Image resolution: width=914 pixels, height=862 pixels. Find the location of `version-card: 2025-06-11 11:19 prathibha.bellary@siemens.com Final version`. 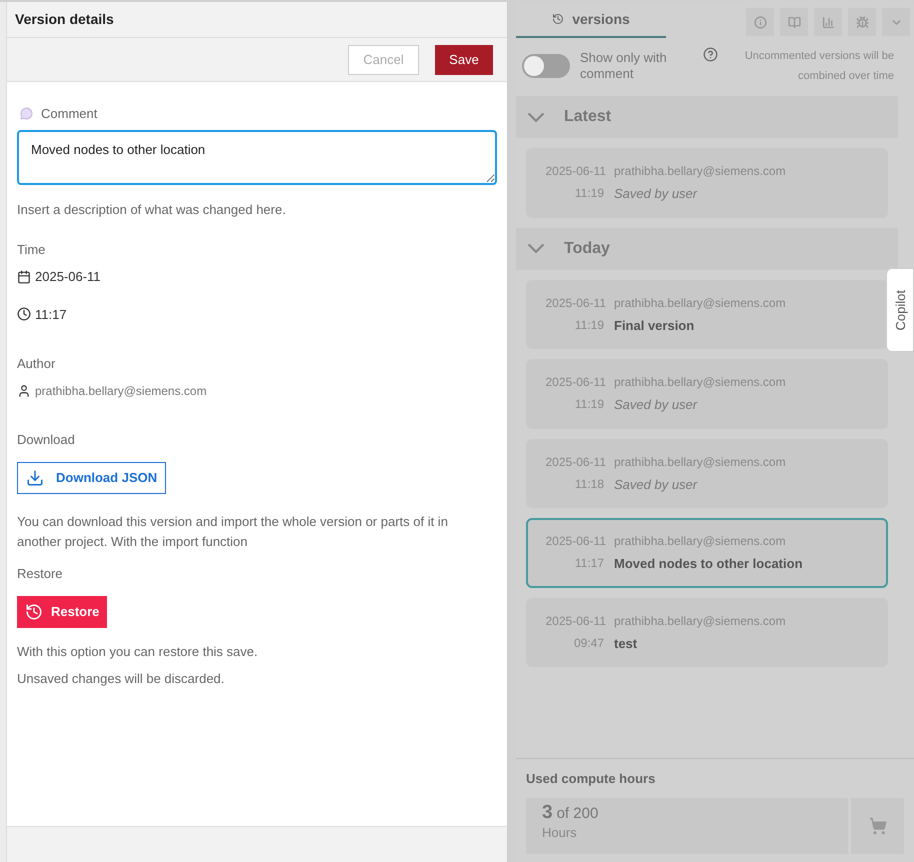

version-card: 2025-06-11 11:19 prathibha.bellary@siemens.com Final version is located at coordinates (707, 314).